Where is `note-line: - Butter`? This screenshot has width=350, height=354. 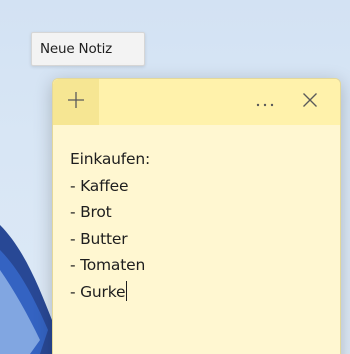
note-line: - Butter is located at coordinates (99, 238).